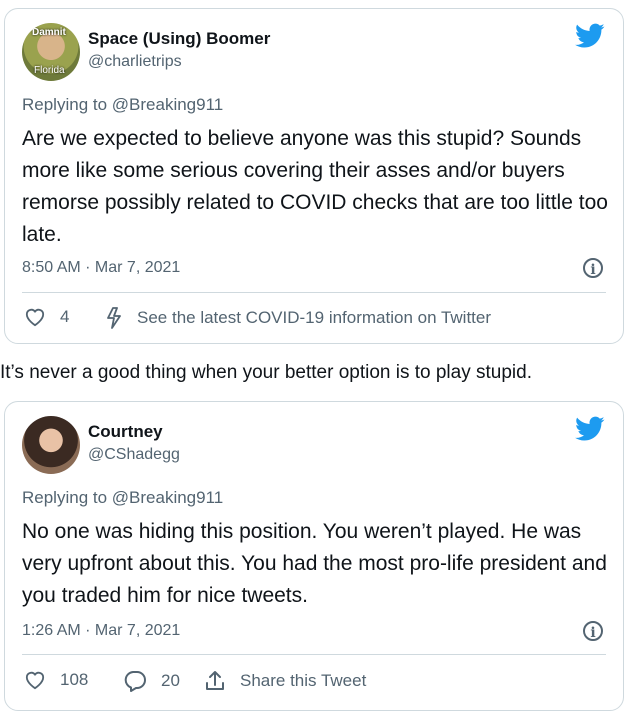 This screenshot has width=640, height=719. Describe the element at coordinates (65, 316) in the screenshot. I see `like-count: 4` at that location.